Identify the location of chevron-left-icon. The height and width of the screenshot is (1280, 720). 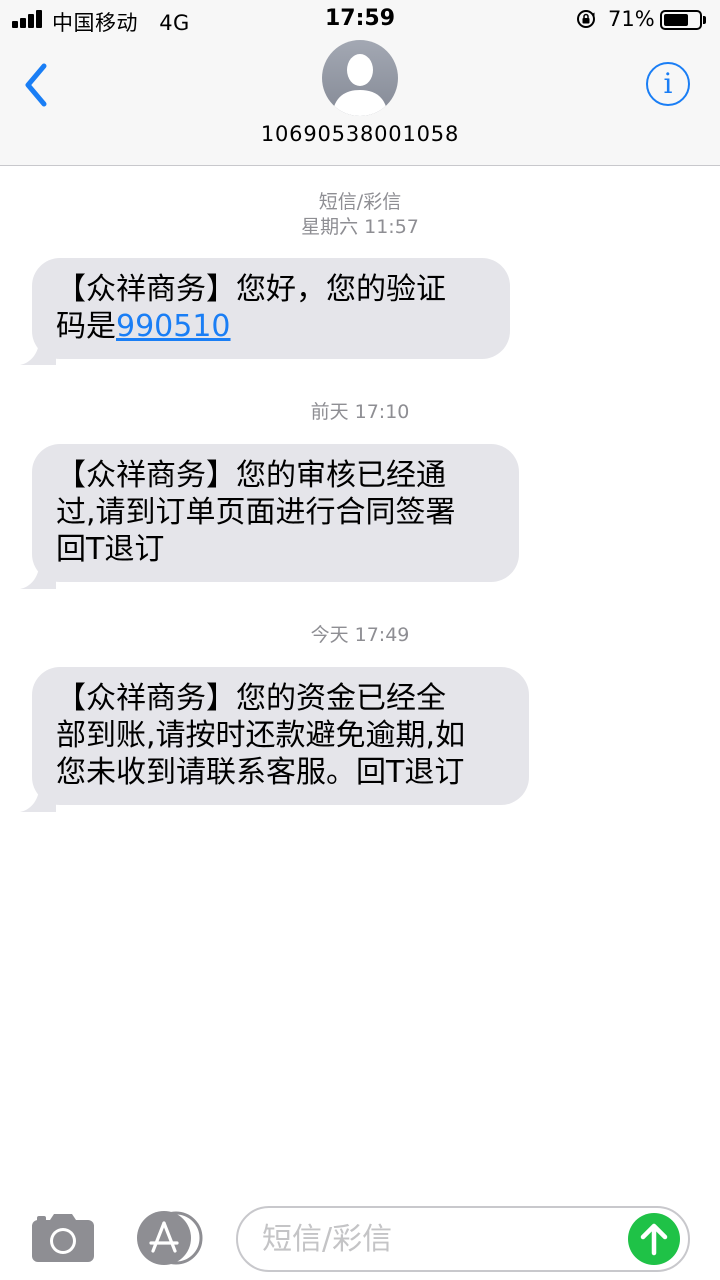
(38, 85).